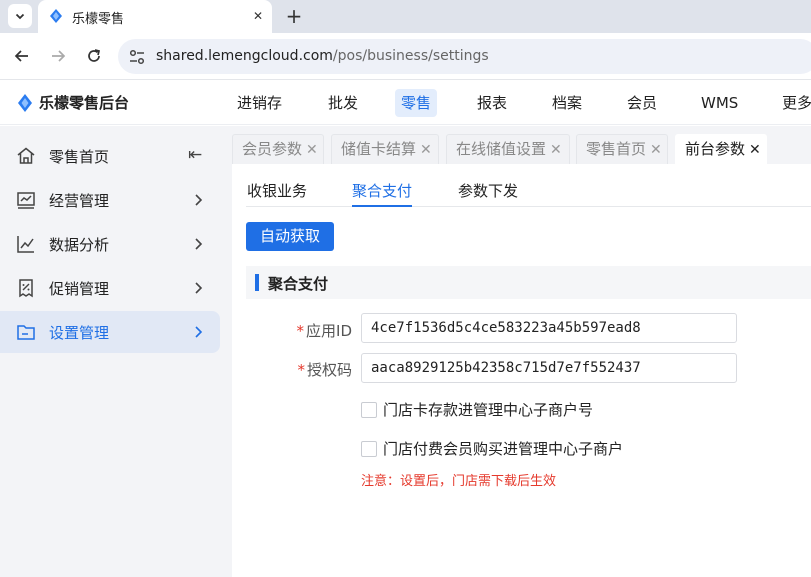 The image size is (811, 577). I want to click on page-tab-bar: 会员参数 ✕ 储值卡结算 ✕ 在线储值设置 ✕ 零售首页 ✕ 前台参数 ✕, so click(521, 145).